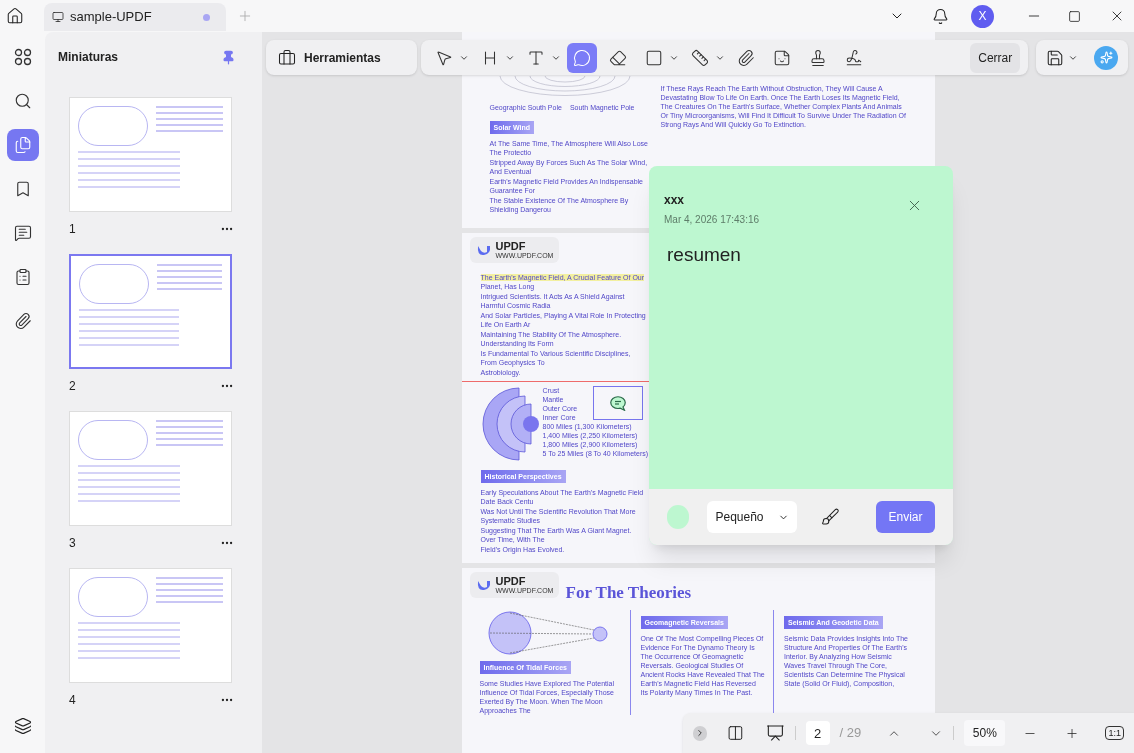  I want to click on color-swatch, so click(678, 517).